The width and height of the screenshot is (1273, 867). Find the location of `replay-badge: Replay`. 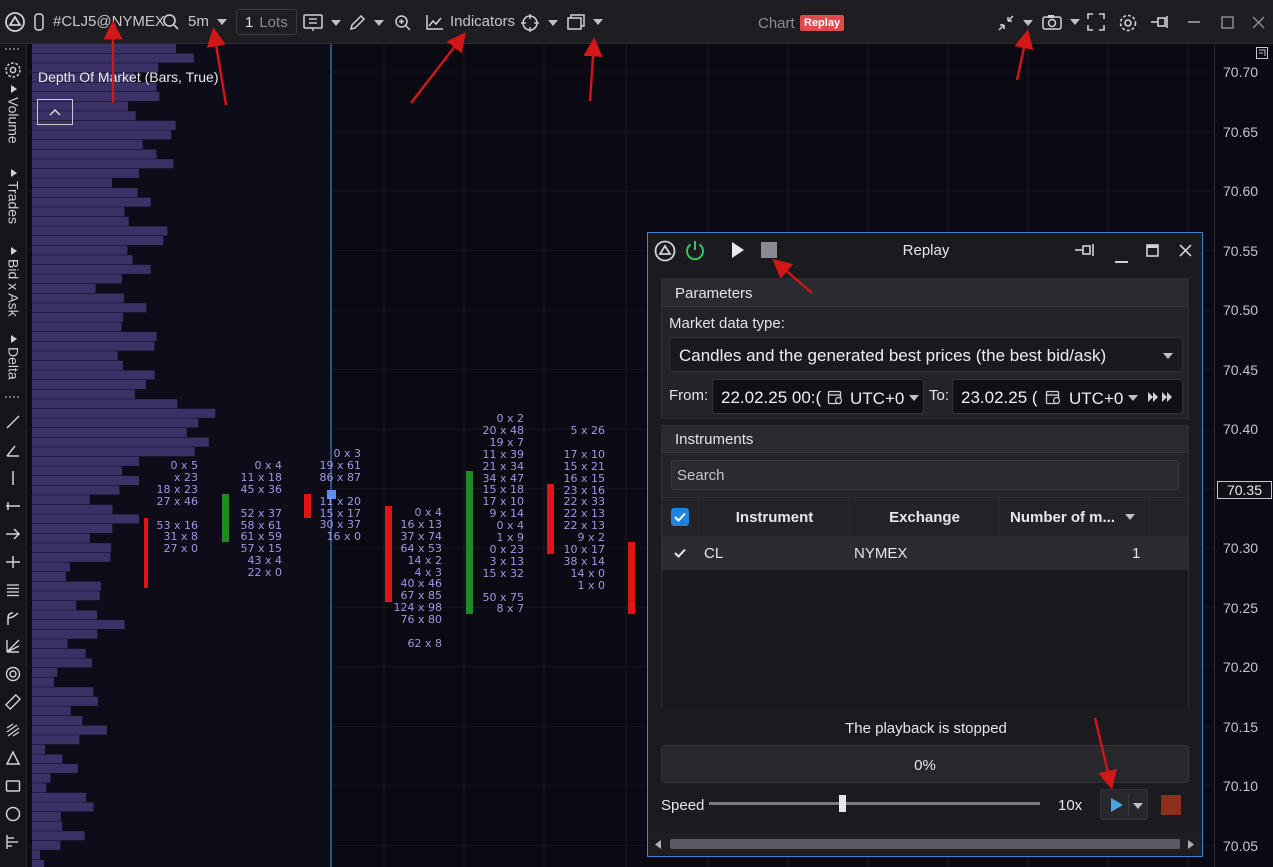

replay-badge: Replay is located at coordinates (822, 23).